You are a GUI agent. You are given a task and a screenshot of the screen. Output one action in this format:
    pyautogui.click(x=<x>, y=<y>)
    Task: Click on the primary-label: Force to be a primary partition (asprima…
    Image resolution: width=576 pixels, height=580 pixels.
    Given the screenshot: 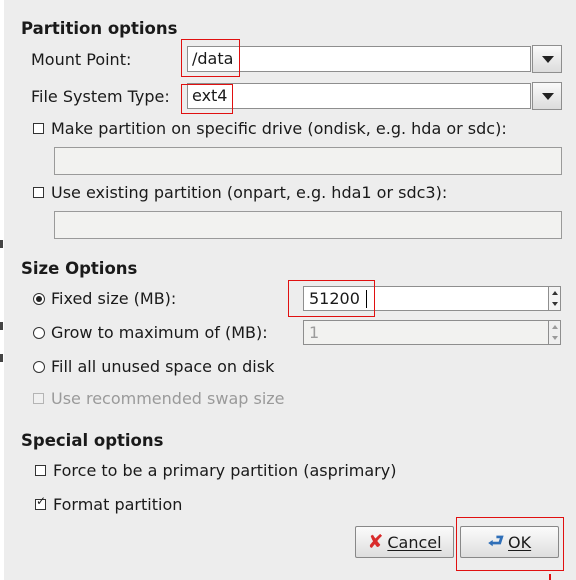 What is the action you would take?
    pyautogui.click(x=224, y=471)
    